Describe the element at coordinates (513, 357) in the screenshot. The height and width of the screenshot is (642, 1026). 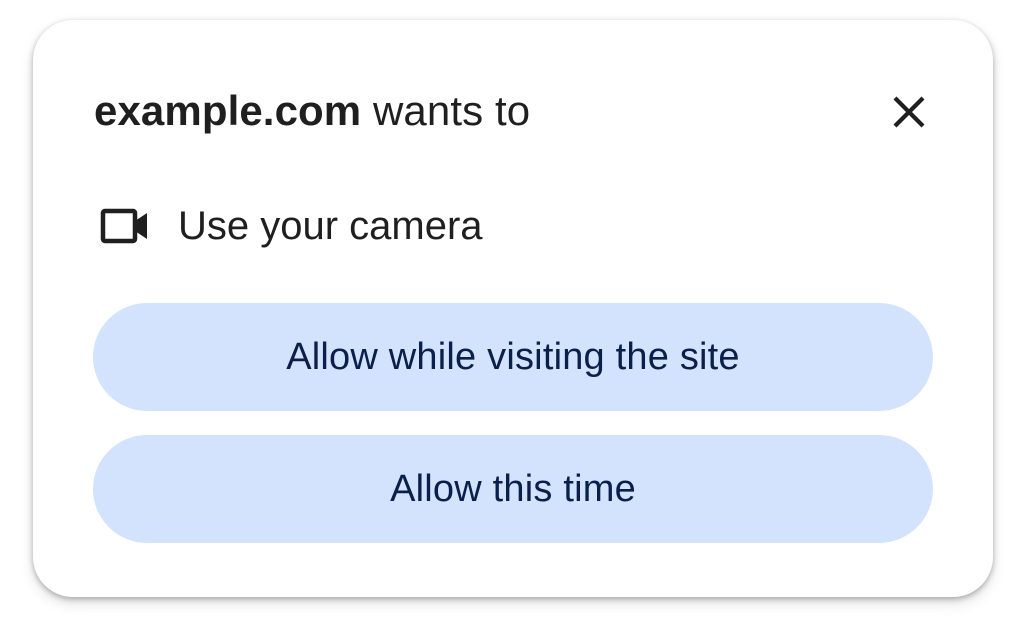
I see `allow-while-visiting-button: Allow while visiting the site` at that location.